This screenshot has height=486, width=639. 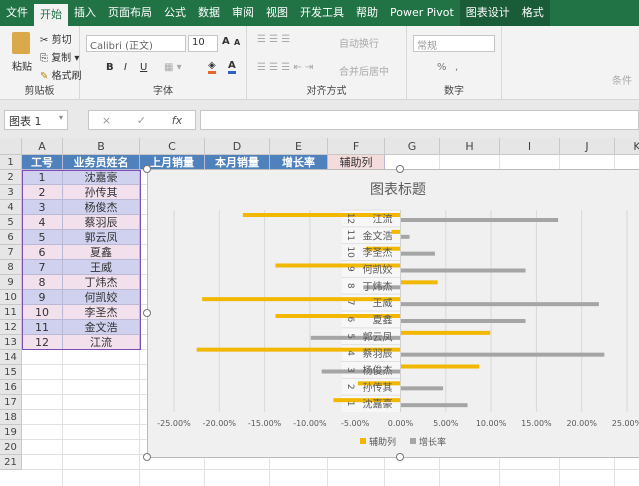 What do you see at coordinates (299, 146) in the screenshot?
I see `column-header-E: E` at bounding box center [299, 146].